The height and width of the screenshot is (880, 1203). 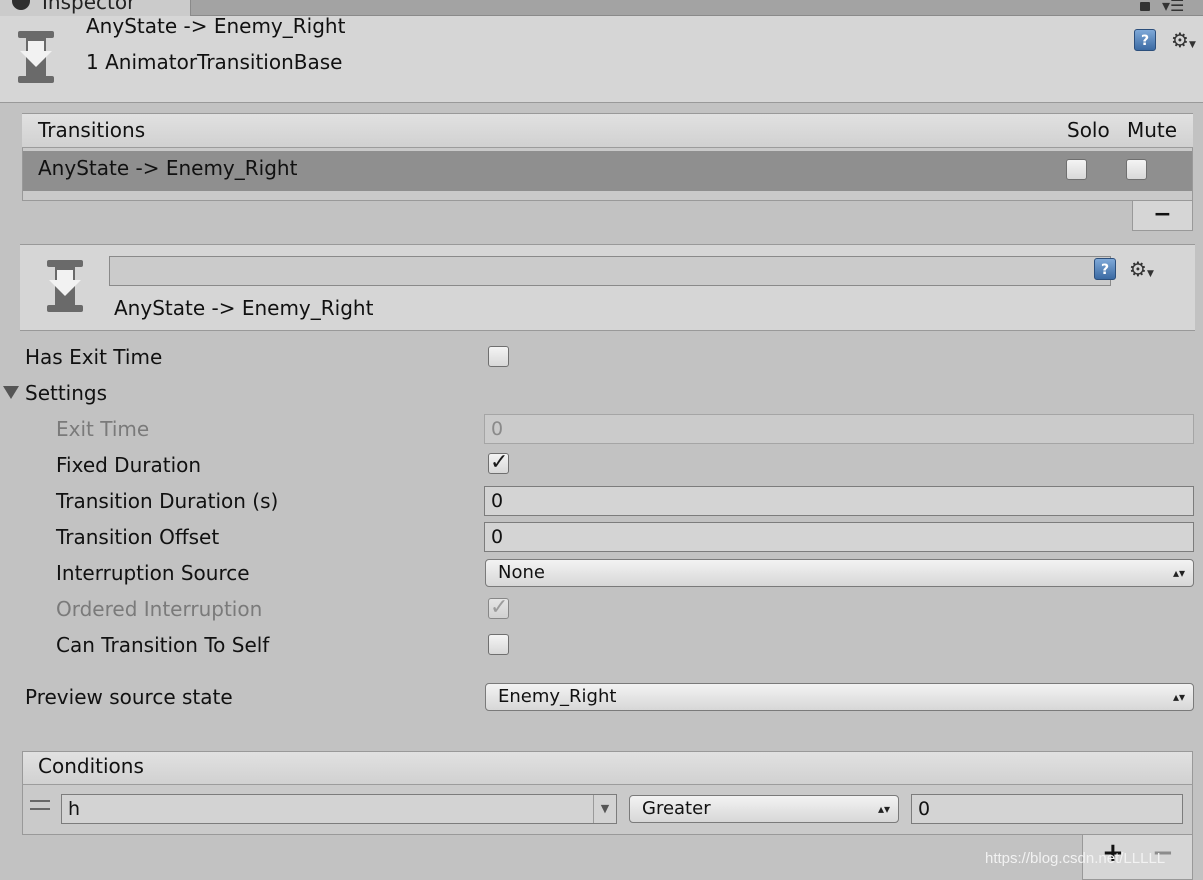 What do you see at coordinates (167, 501) in the screenshot?
I see `transition-duration-label: Transition Duration (s)` at bounding box center [167, 501].